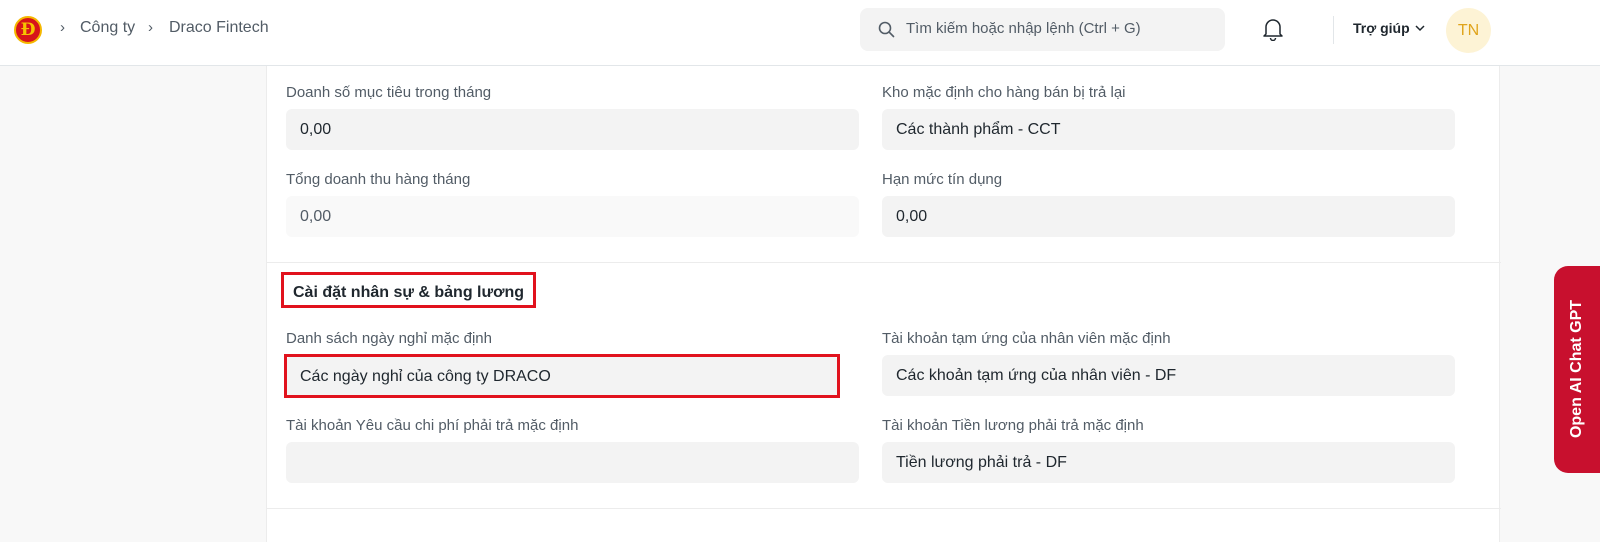 Image resolution: width=1600 pixels, height=542 pixels. I want to click on field-label: Tổng doanh thu hàng tháng, so click(378, 179).